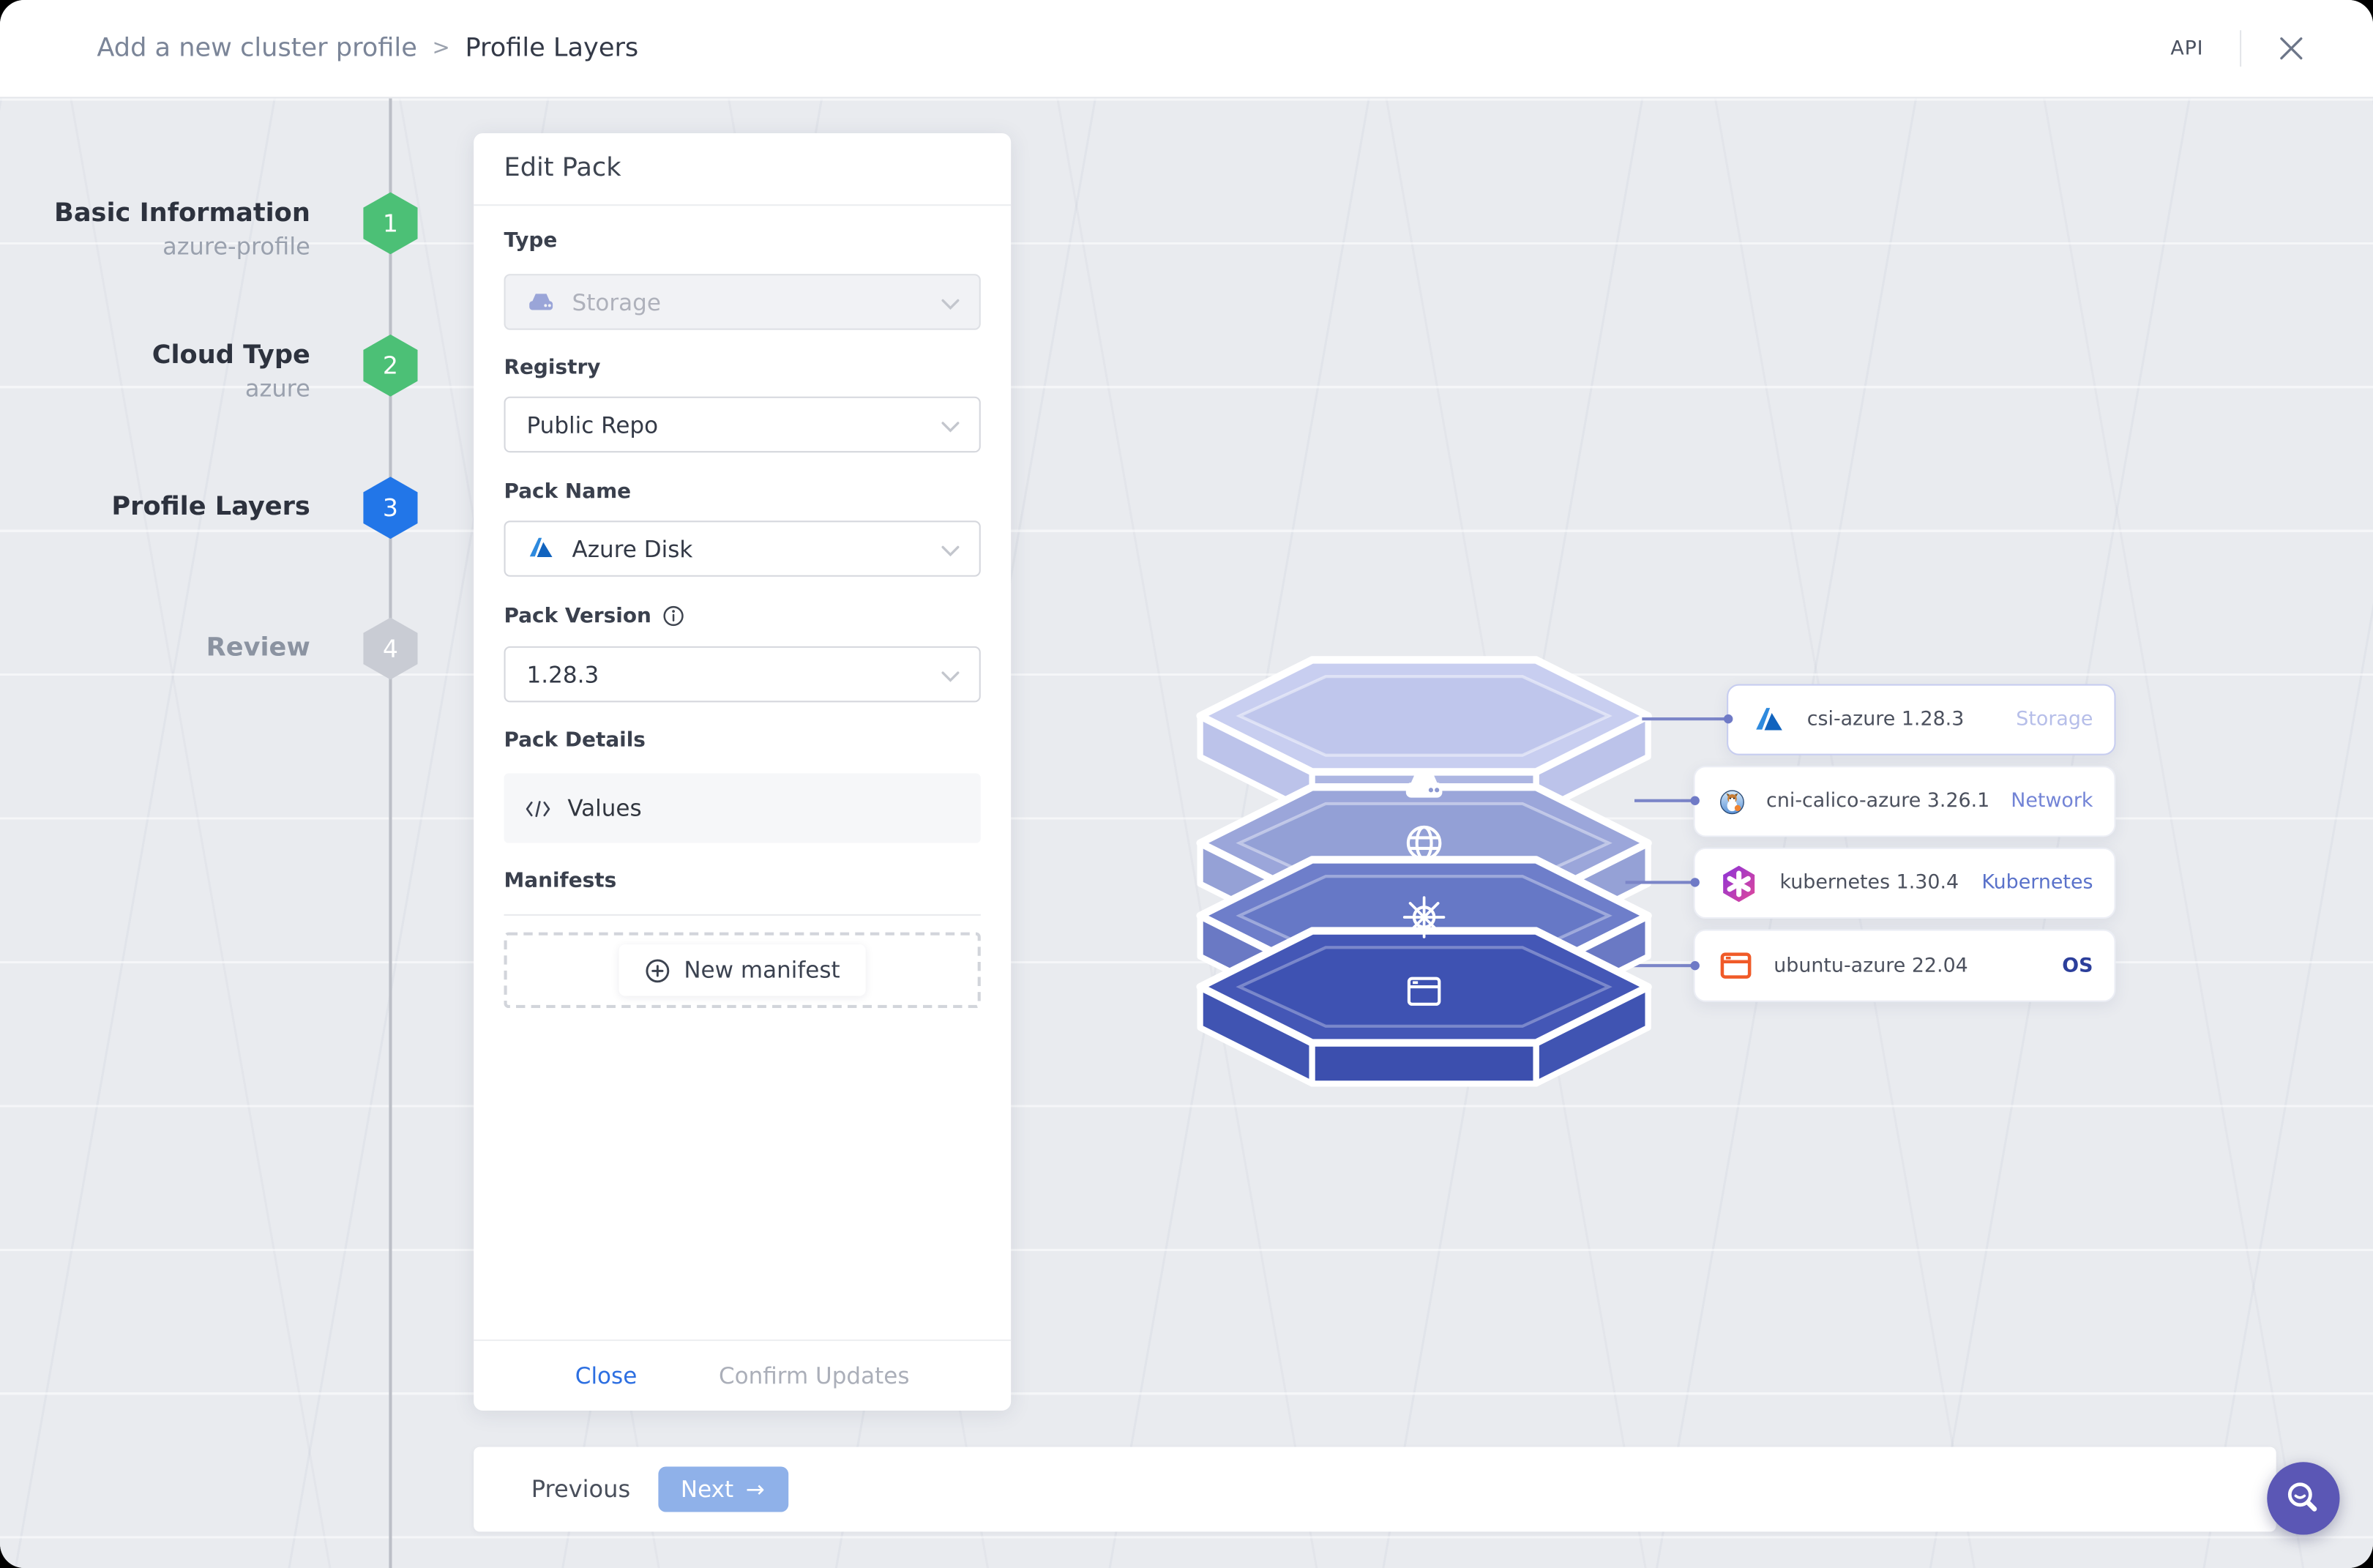 Image resolution: width=2373 pixels, height=1568 pixels. Describe the element at coordinates (155, 230) in the screenshot. I see `sidebar-step-basic-information: Basic Information azure-profile` at that location.